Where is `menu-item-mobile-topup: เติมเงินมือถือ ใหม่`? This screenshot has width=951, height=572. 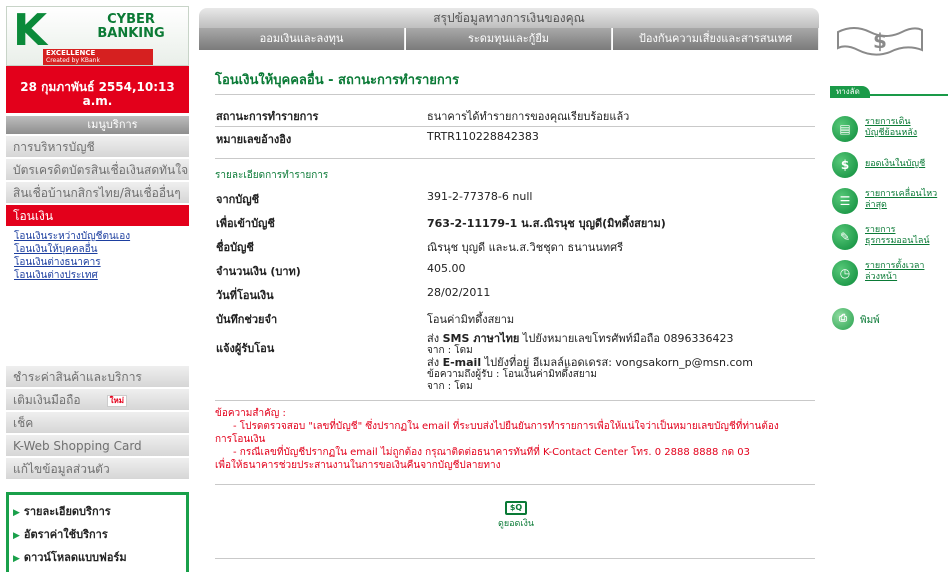
menu-item-mobile-topup: เติมเงินมือถือ ใหม่ is located at coordinates (97, 400).